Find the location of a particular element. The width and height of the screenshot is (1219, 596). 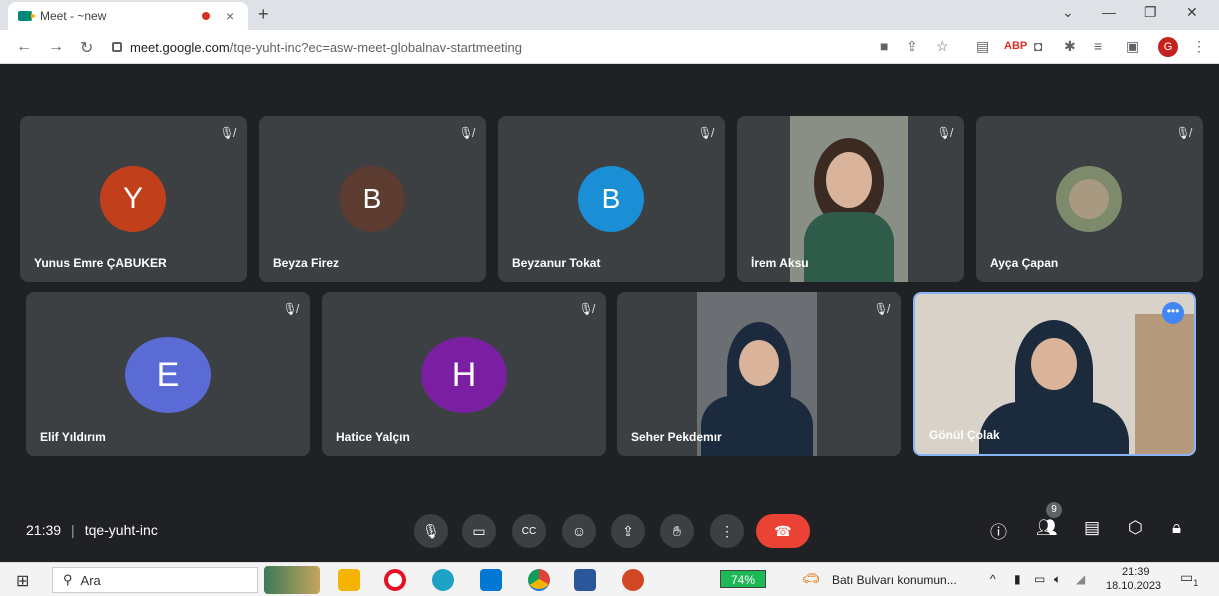

reading-list-icon: ≡ is located at coordinates (1098, 46).